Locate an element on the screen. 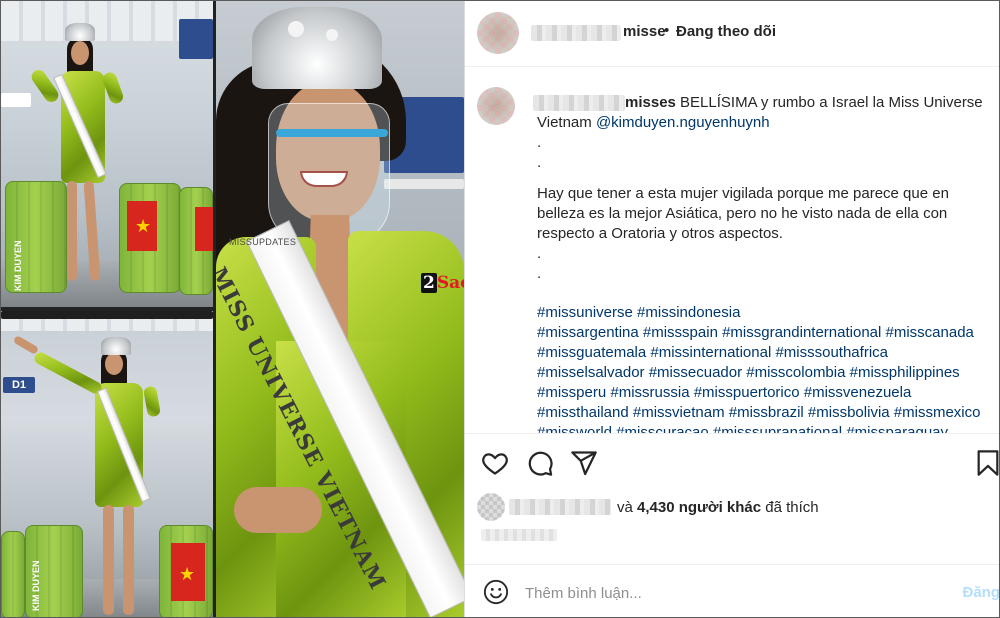 This screenshot has width=1000, height=618. caption-username: misses is located at coordinates (606, 102).